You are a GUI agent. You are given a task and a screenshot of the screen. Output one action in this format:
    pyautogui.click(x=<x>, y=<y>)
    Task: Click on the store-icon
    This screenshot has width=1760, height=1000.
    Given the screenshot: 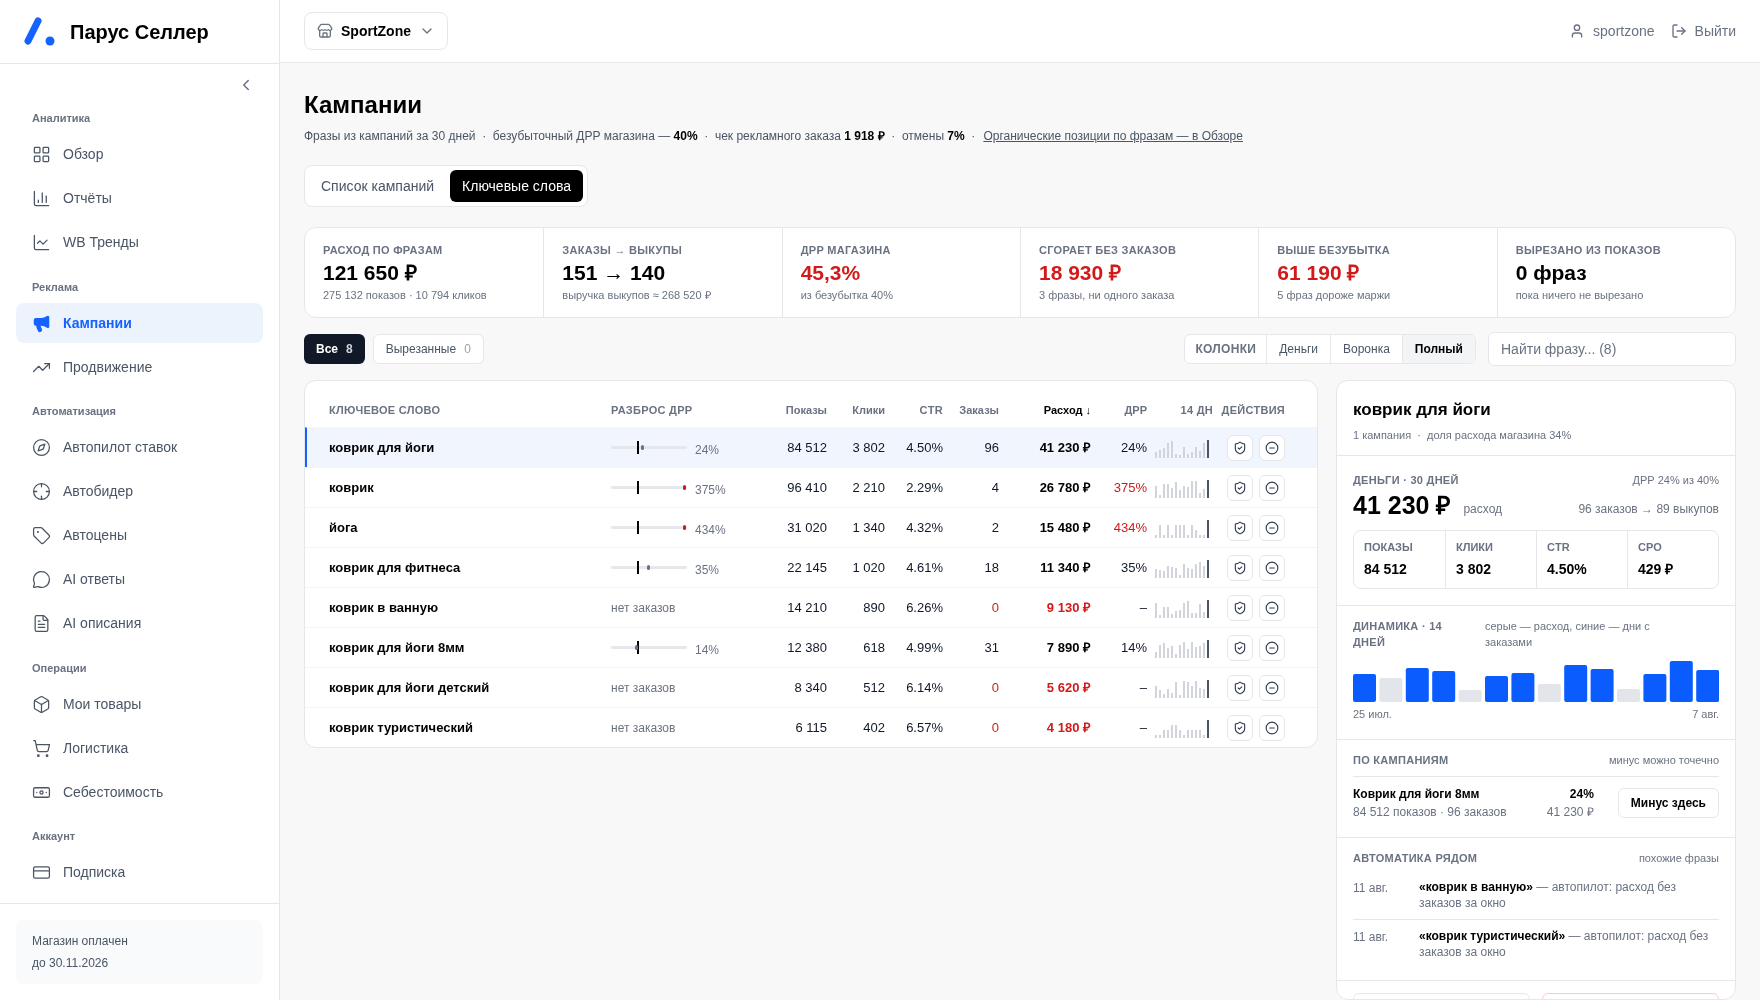 What is the action you would take?
    pyautogui.click(x=325, y=31)
    